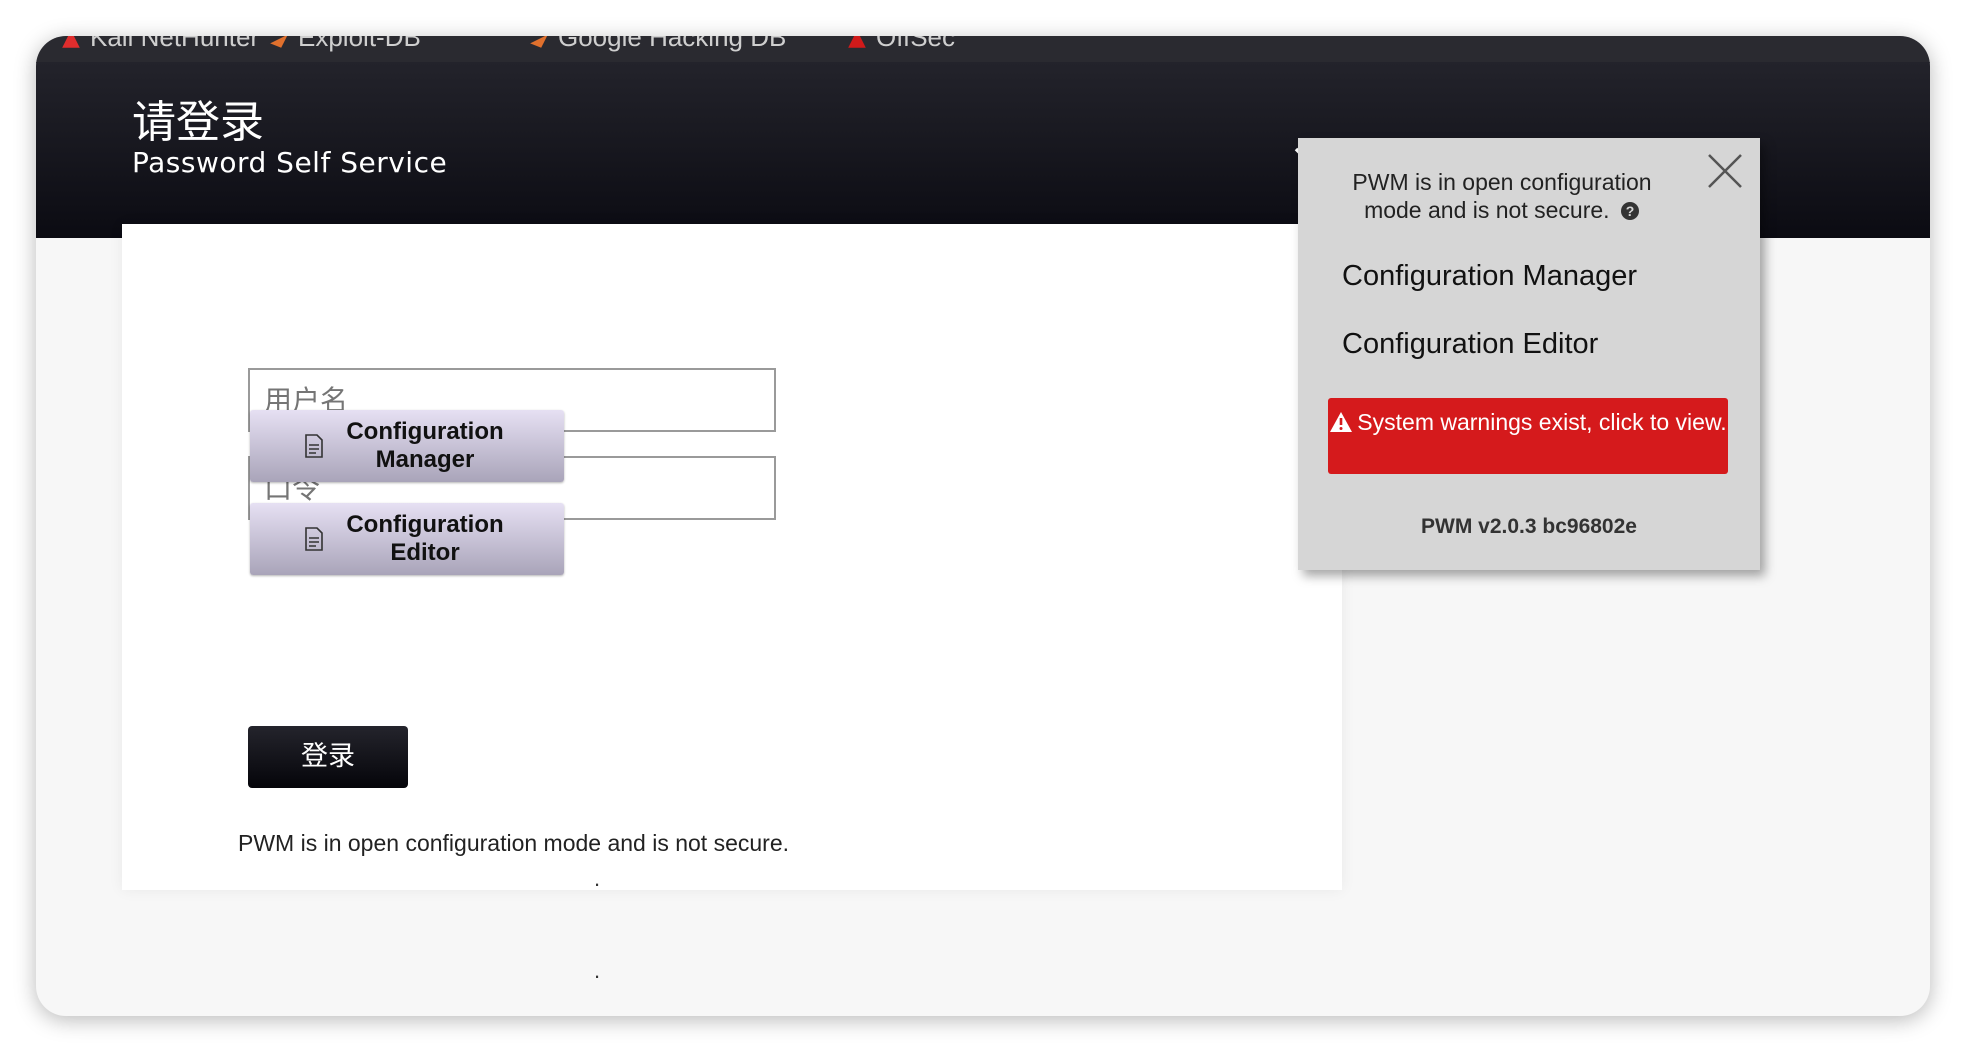  I want to click on configuration-manager-button: Configuration Manager, so click(407, 446).